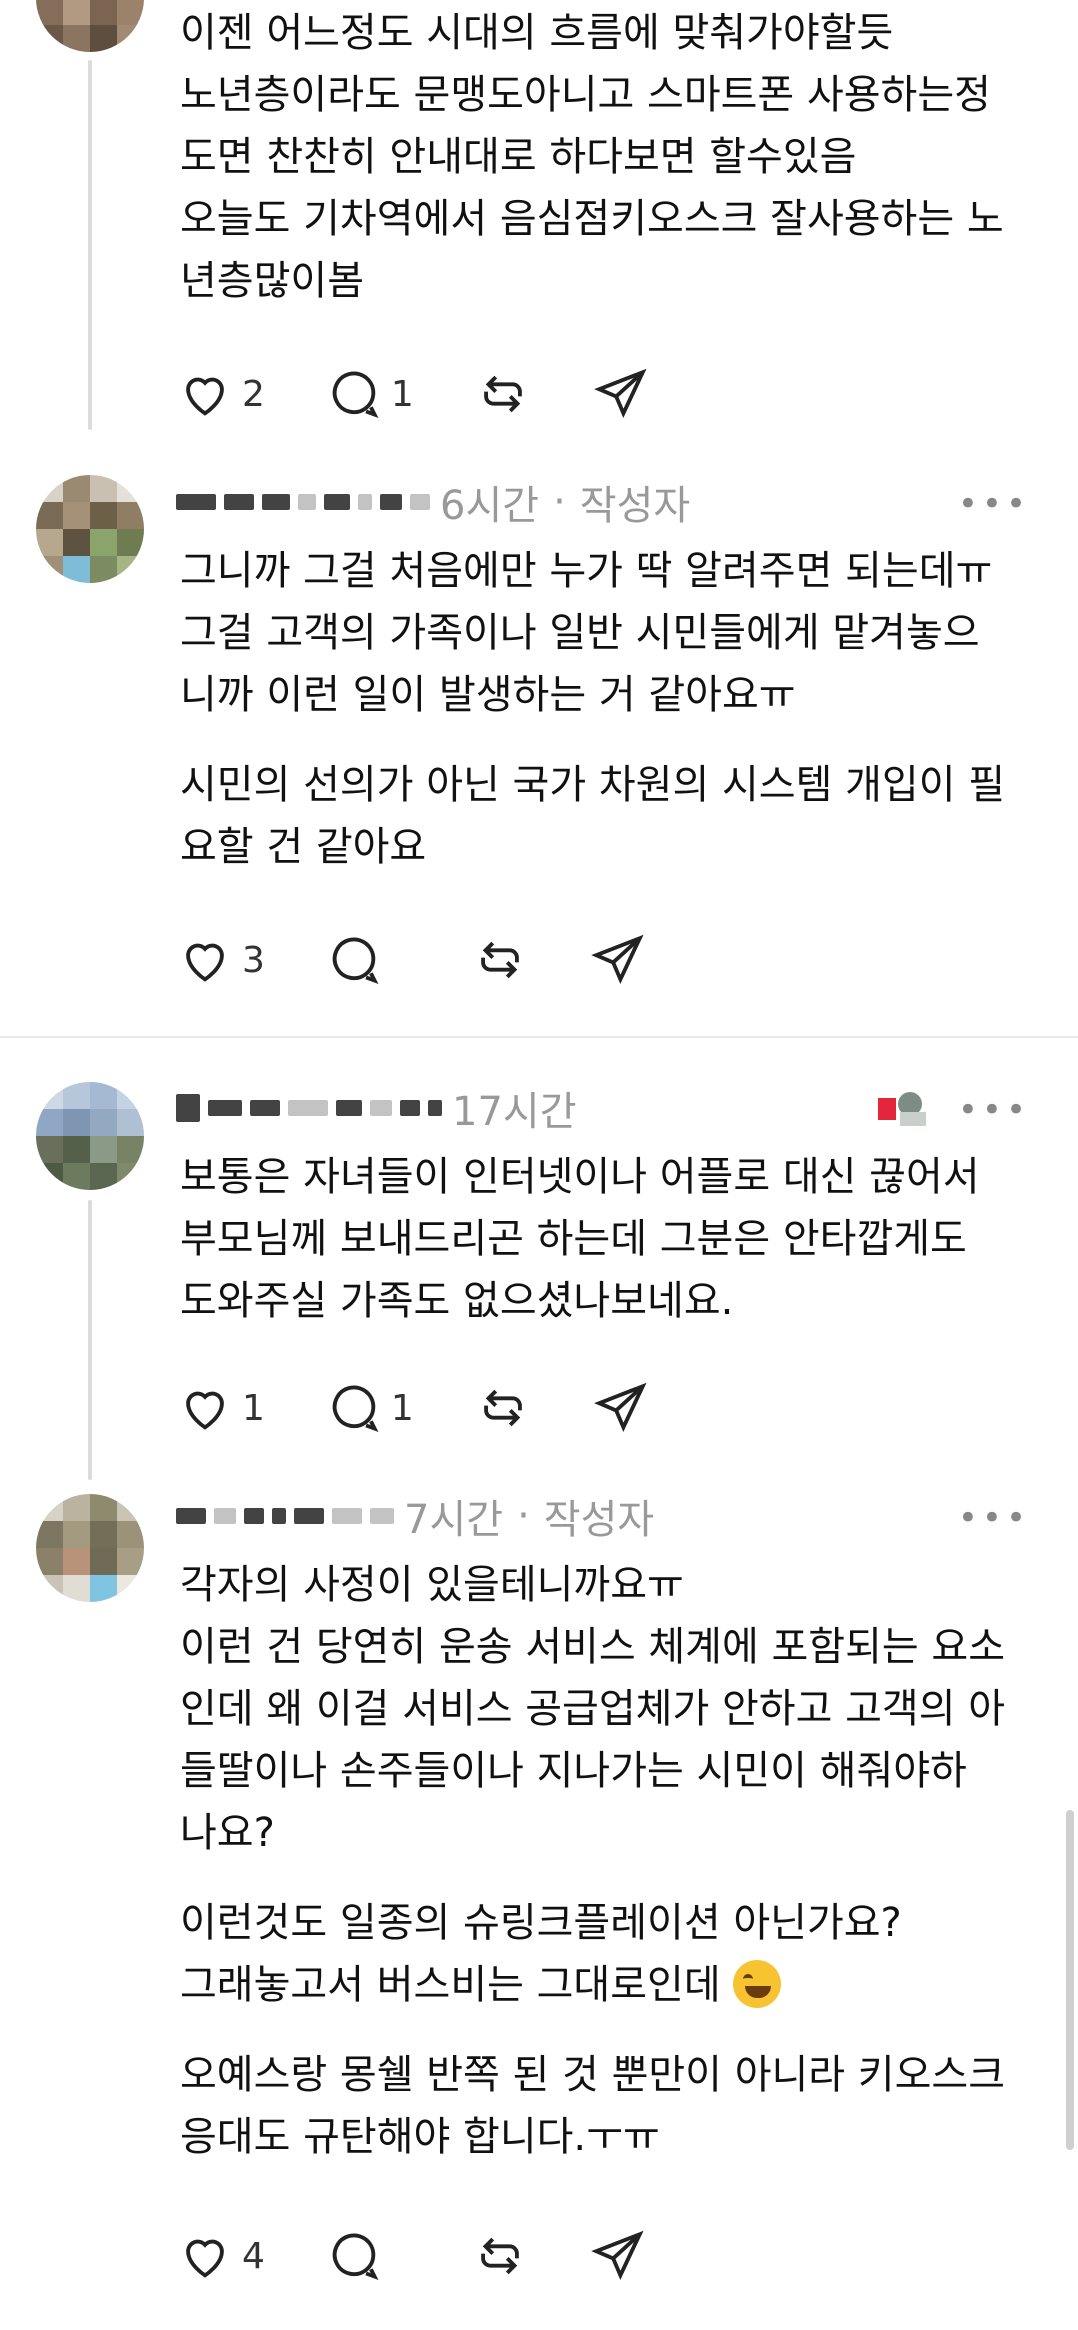 This screenshot has height=2330, width=1078. I want to click on like-count: 4, so click(253, 2256).